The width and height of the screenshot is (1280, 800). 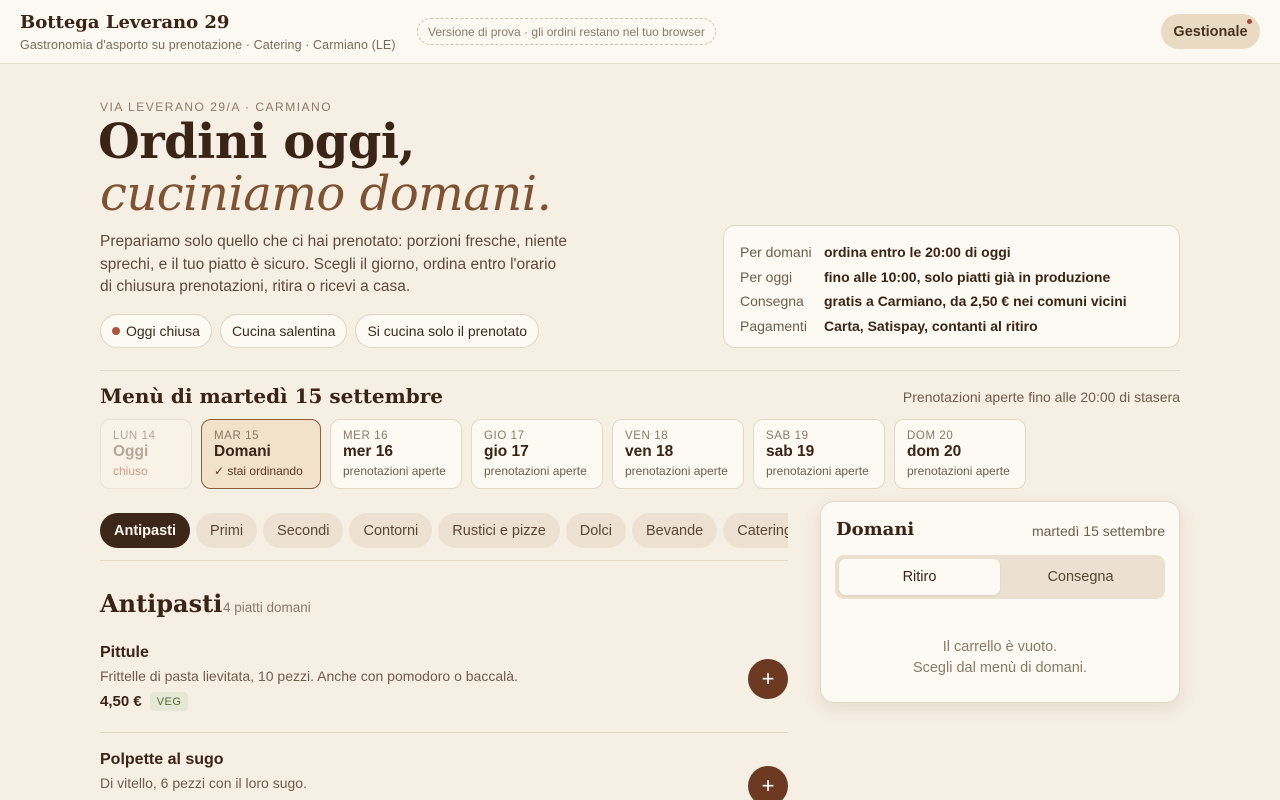 What do you see at coordinates (919, 577) in the screenshot?
I see `mode-ritiro: Ritiro` at bounding box center [919, 577].